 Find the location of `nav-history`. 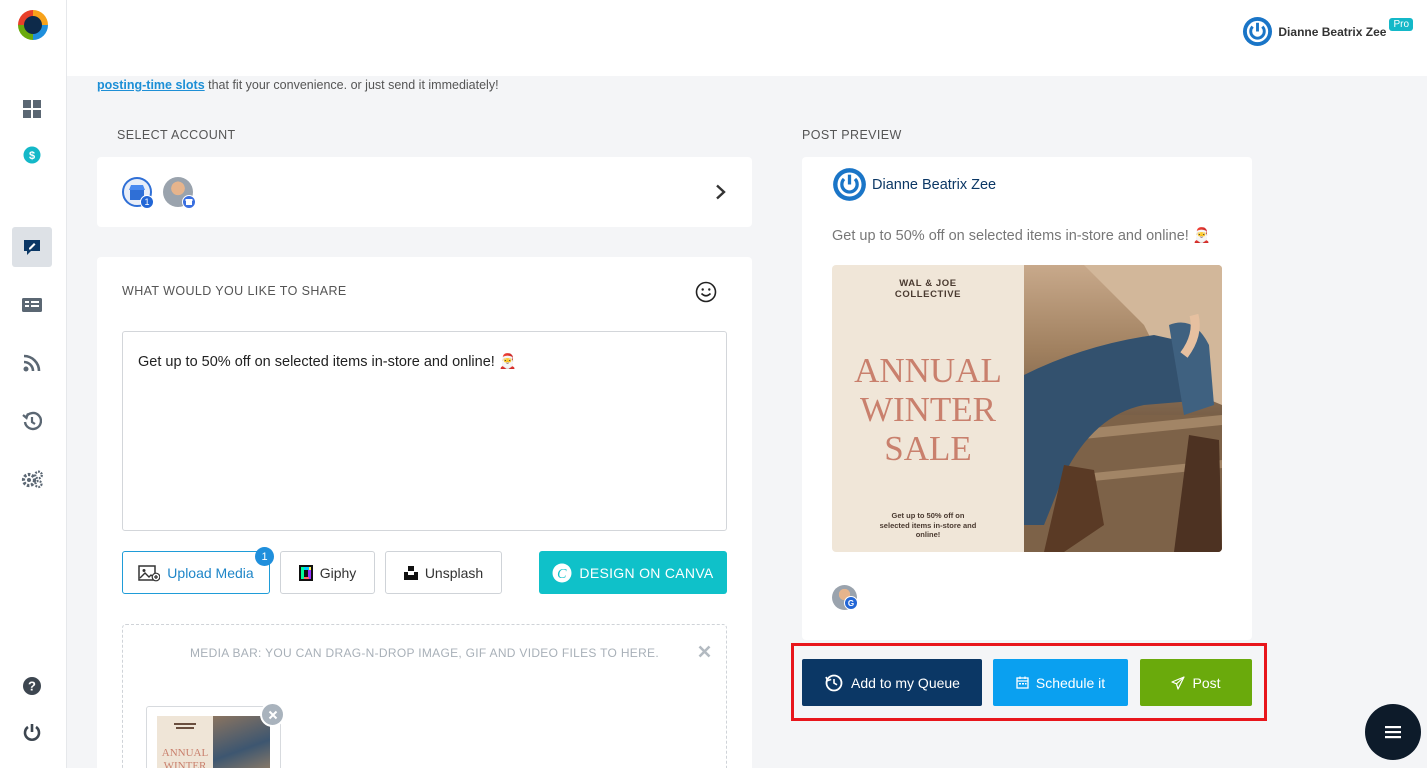

nav-history is located at coordinates (32, 421).